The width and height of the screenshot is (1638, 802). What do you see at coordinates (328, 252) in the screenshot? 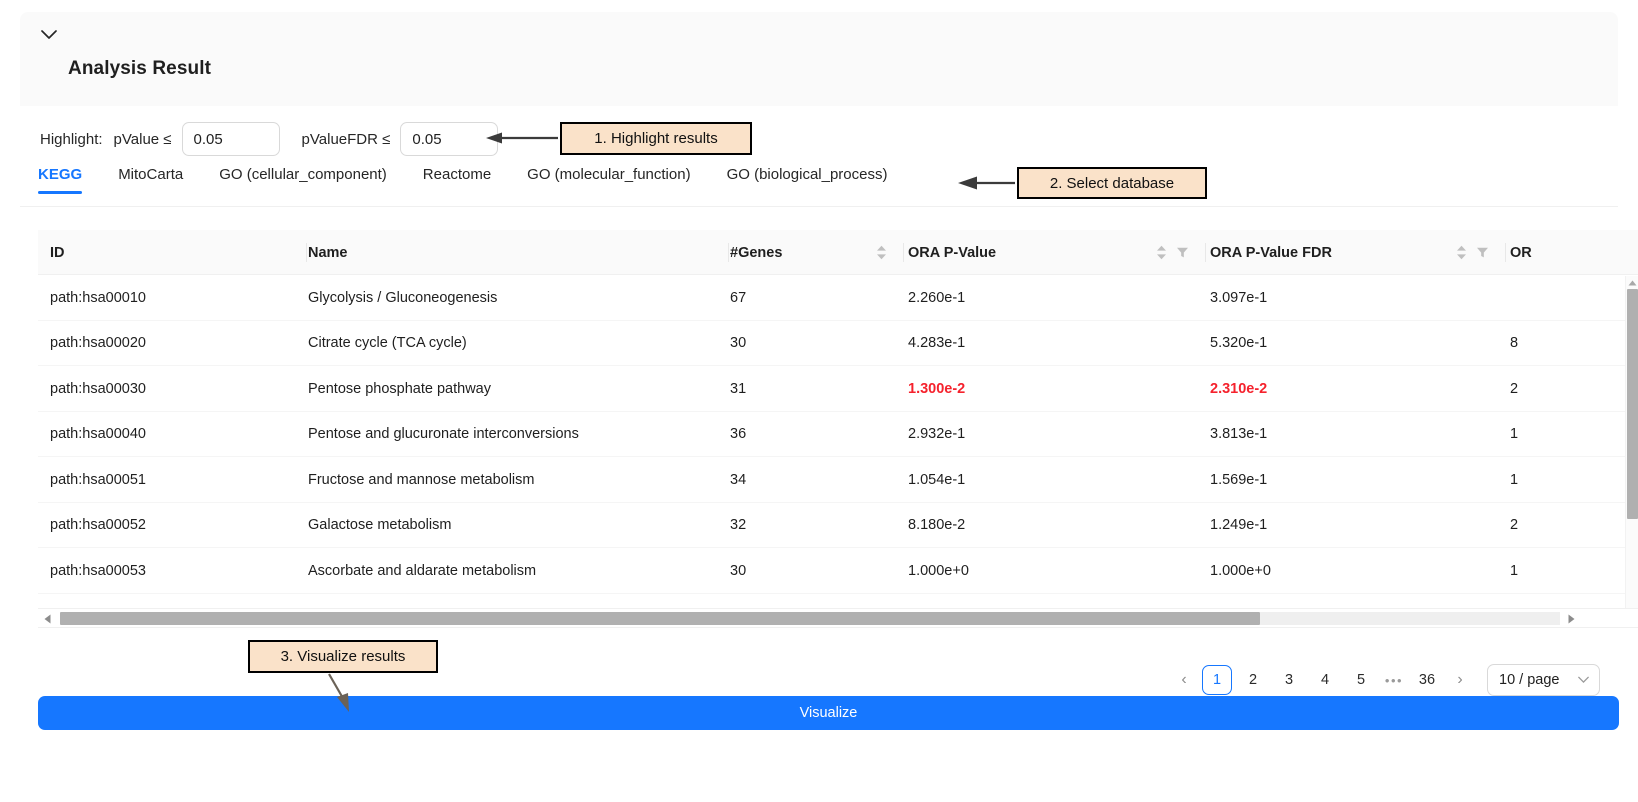
I see `column-header-name: Name` at bounding box center [328, 252].